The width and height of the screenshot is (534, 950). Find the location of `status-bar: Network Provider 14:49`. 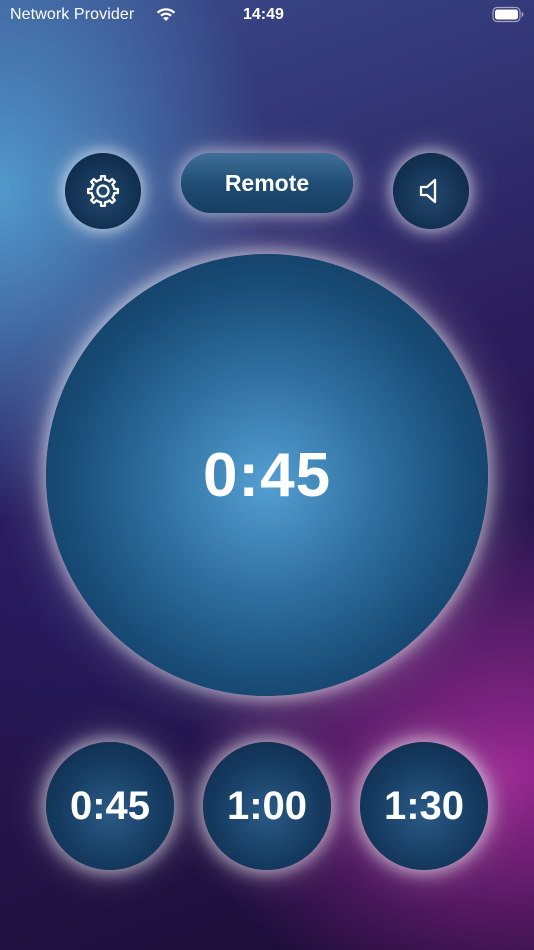

status-bar: Network Provider 14:49 is located at coordinates (267, 16).